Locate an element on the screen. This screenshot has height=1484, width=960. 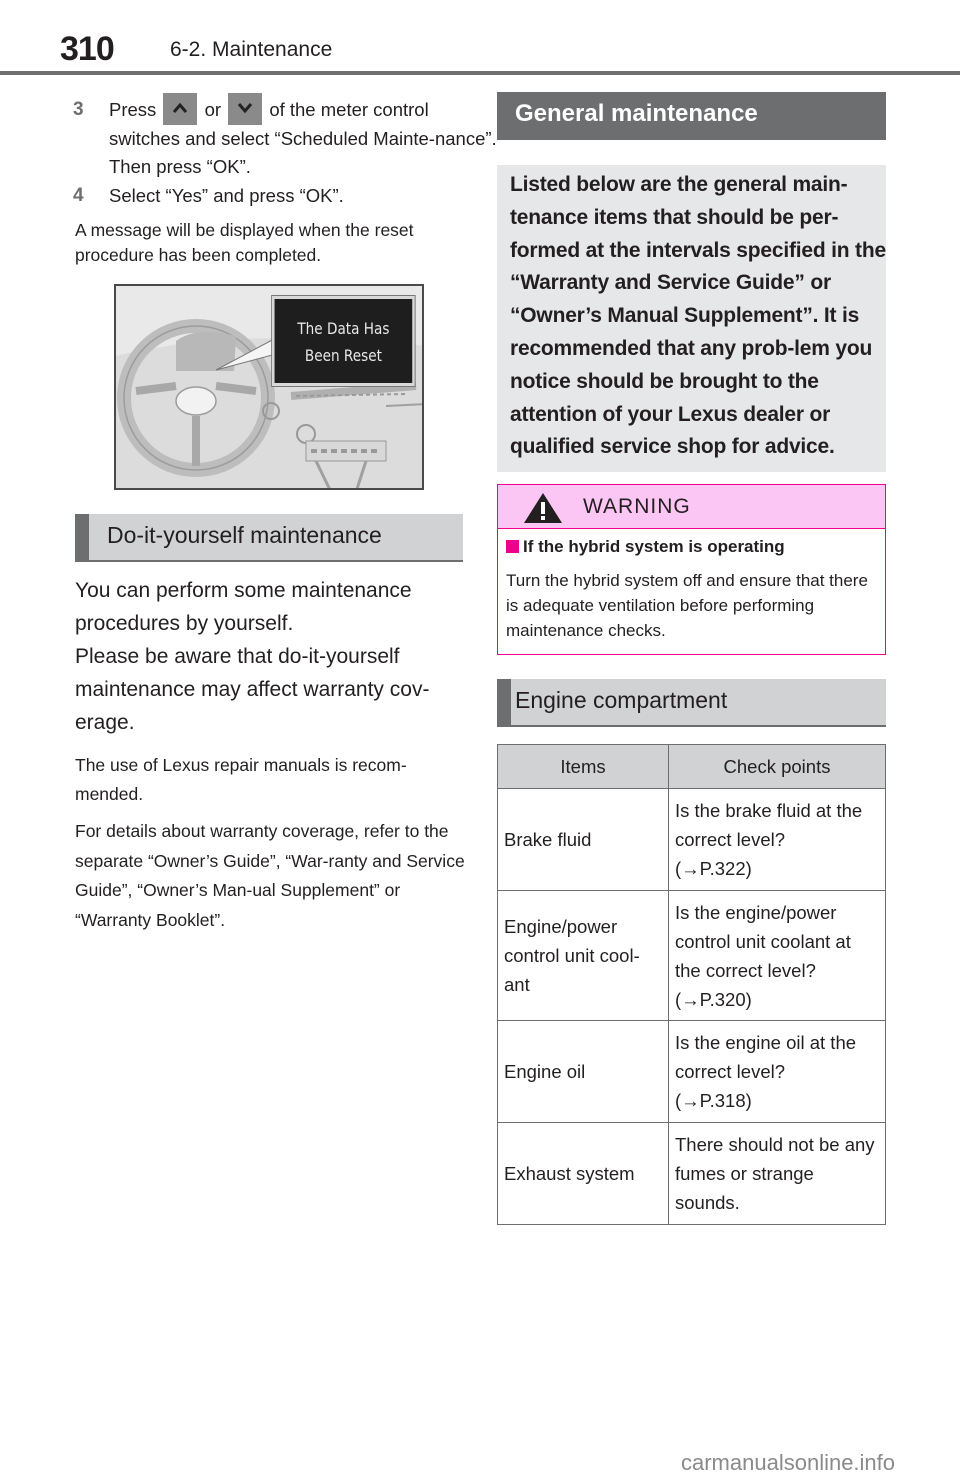
down-switch-key is located at coordinates (245, 109).